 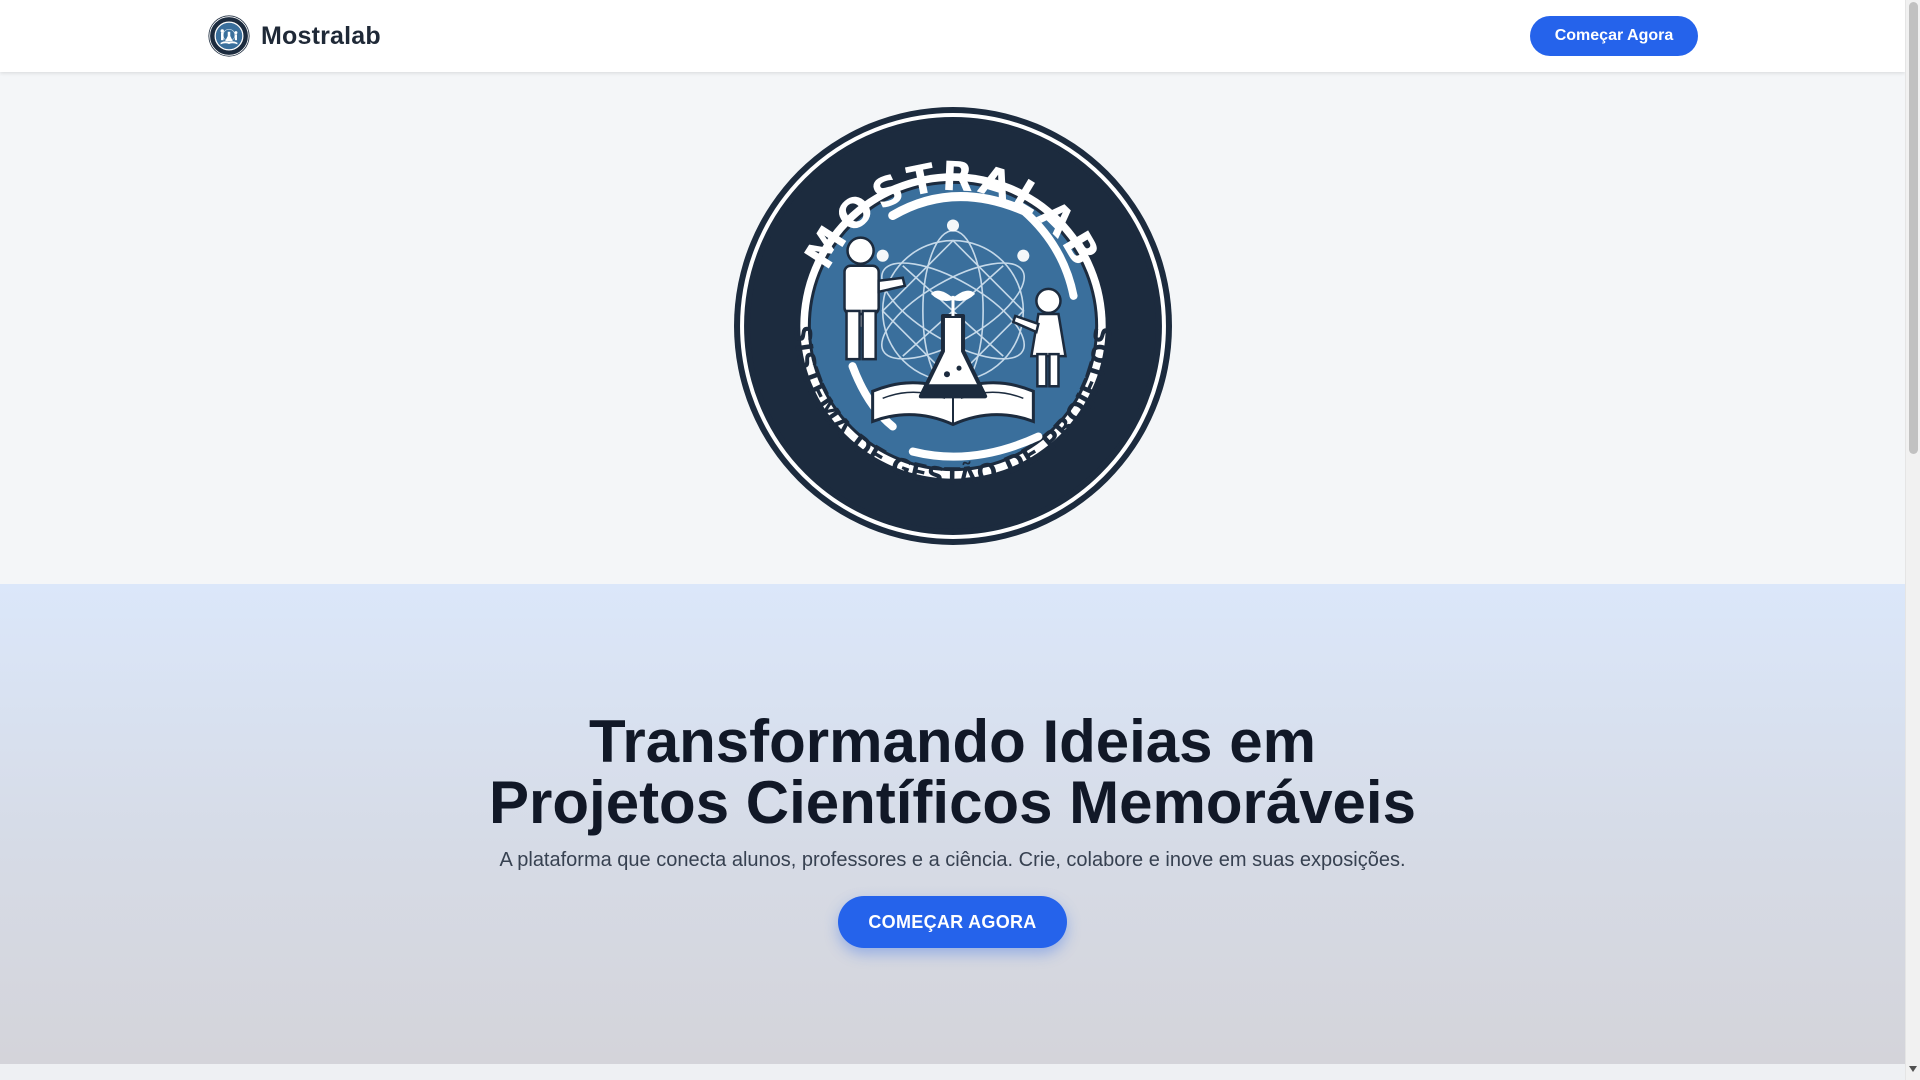 What do you see at coordinates (1614, 36) in the screenshot?
I see `get-started-button: Começar Agora` at bounding box center [1614, 36].